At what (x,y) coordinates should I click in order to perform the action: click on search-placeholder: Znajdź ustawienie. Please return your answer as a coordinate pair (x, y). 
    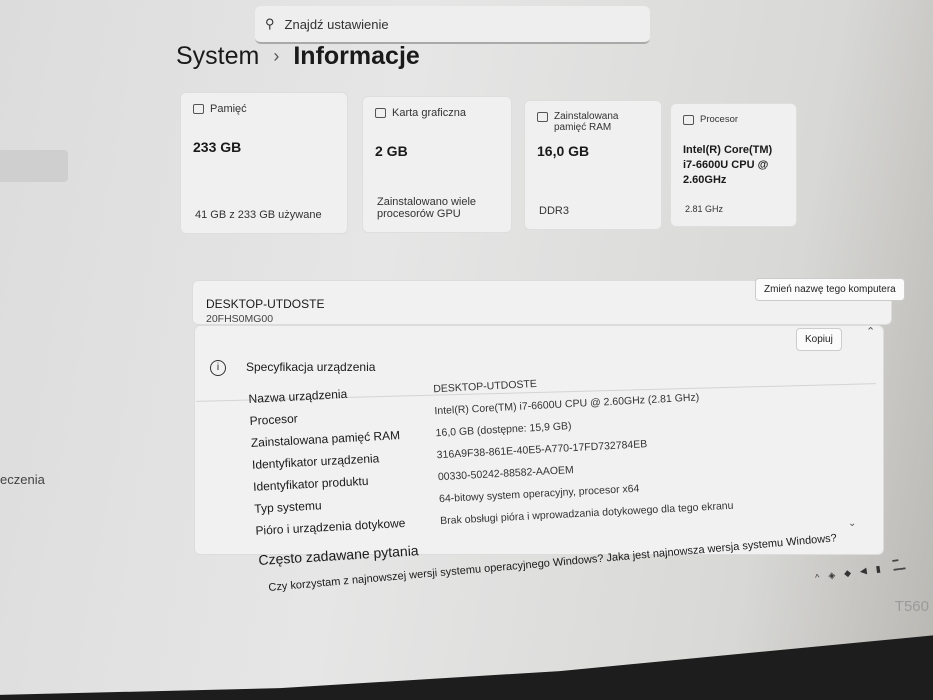
    Looking at the image, I should click on (336, 24).